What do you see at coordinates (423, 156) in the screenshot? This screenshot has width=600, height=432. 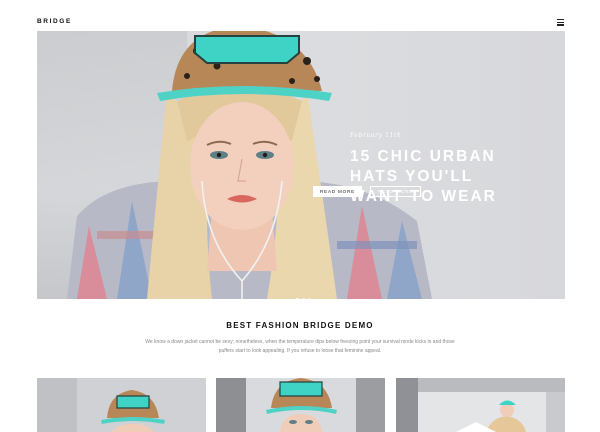 I see `headline-line: 15 CHIC URBAN` at bounding box center [423, 156].